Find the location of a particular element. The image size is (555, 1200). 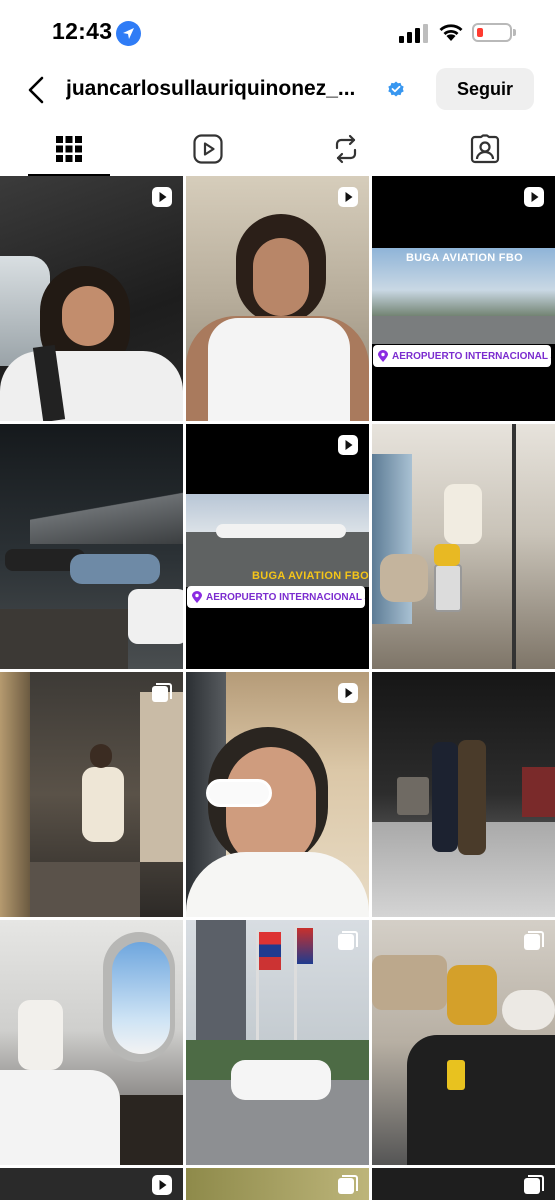

wifi-icon is located at coordinates (451, 32).